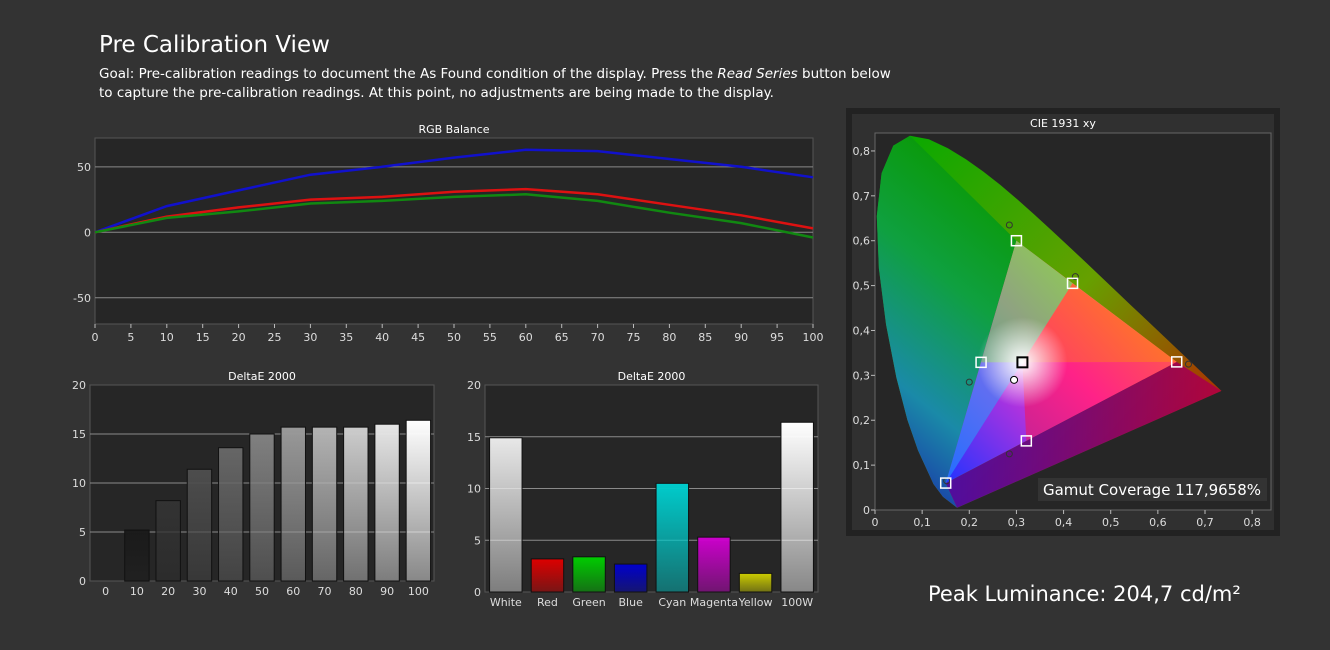 The width and height of the screenshot is (1330, 650). Describe the element at coordinates (705, 337) in the screenshot. I see `rgb-x-tick-label: 85` at that location.